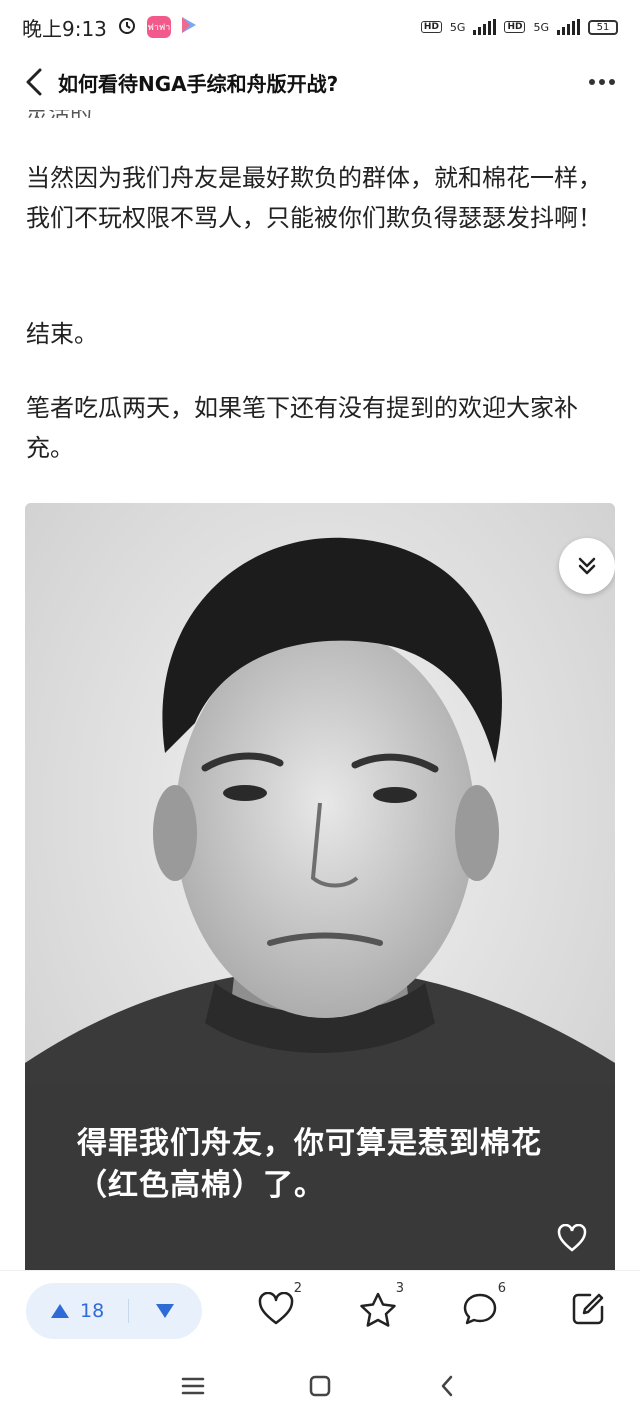  What do you see at coordinates (64, 28) in the screenshot?
I see `status-time: 晚上9:13` at bounding box center [64, 28].